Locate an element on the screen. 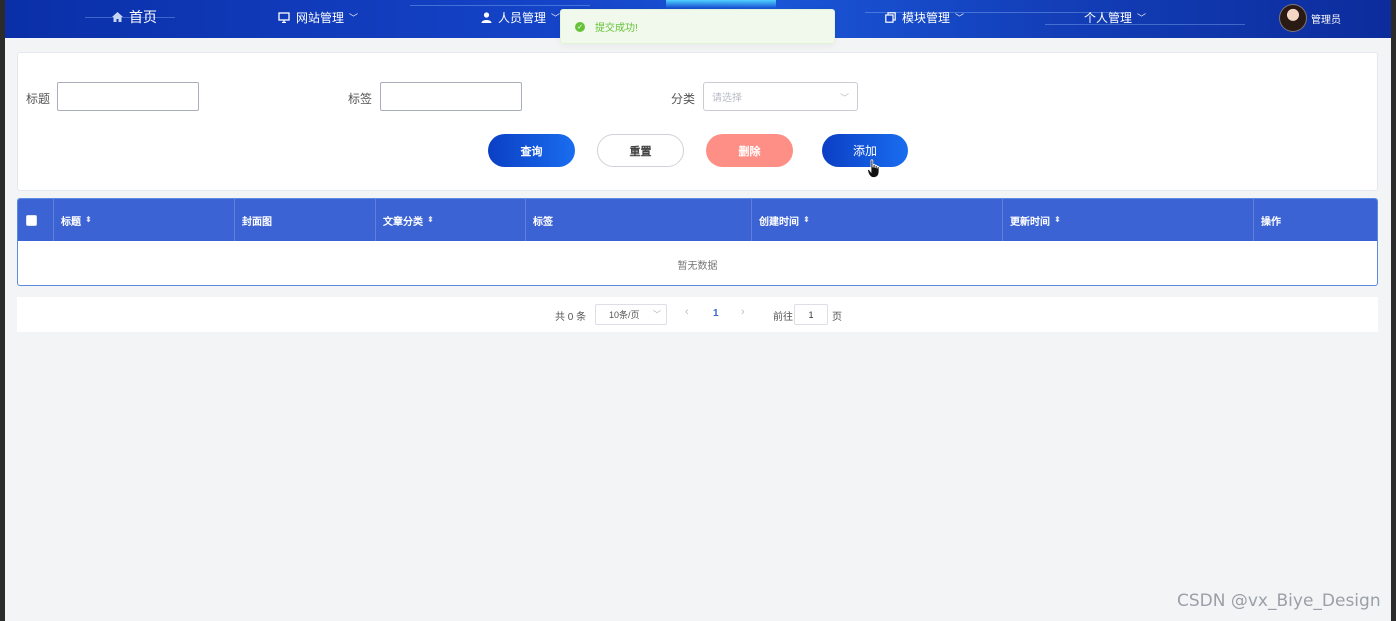  nav-home: 首页 is located at coordinates (134, 17).